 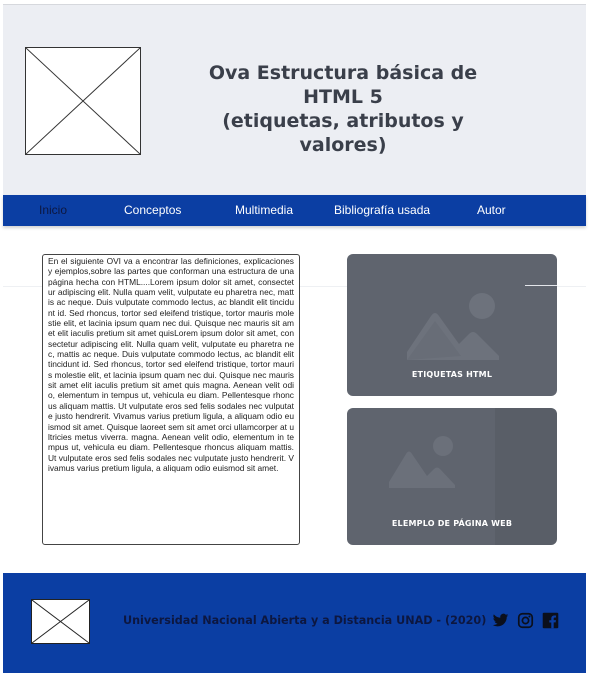 What do you see at coordinates (343, 121) in the screenshot?
I see `page-title-line-2: (etiquetas, atributos y` at bounding box center [343, 121].